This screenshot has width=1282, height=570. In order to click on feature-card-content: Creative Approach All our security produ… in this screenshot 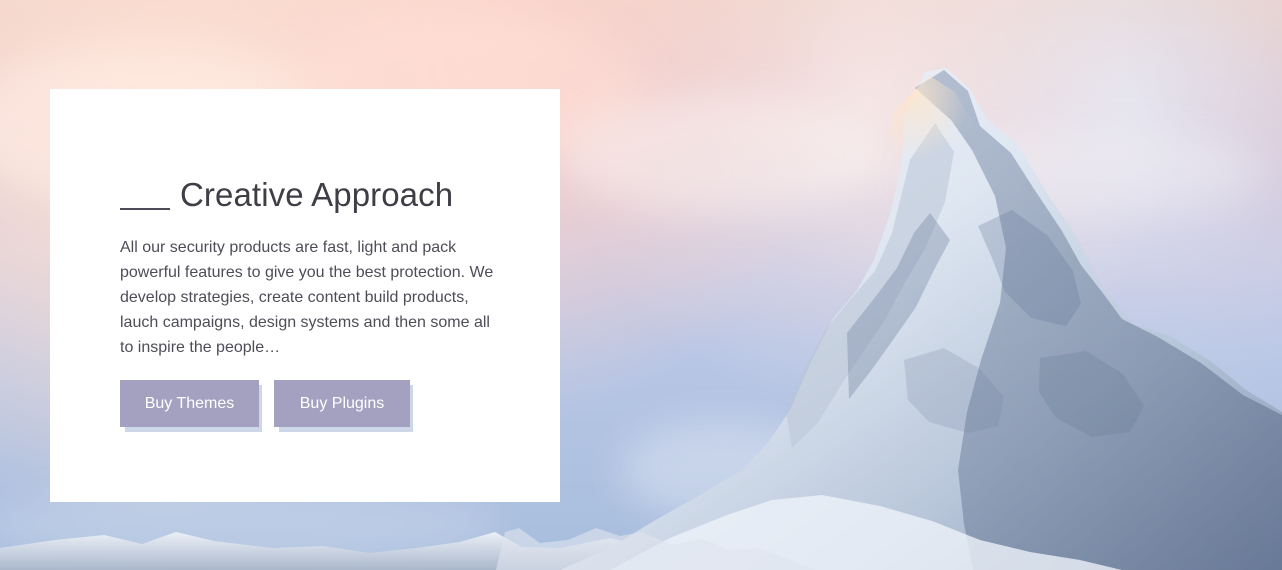, I will do `click(310, 299)`.